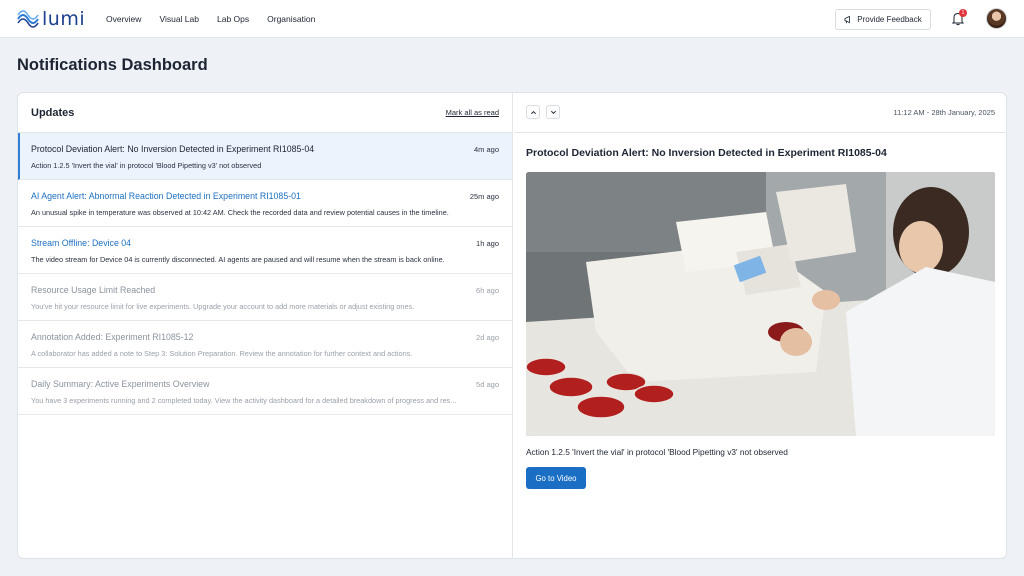 The height and width of the screenshot is (576, 1024). I want to click on lumi-logo: lumi, so click(56, 19).